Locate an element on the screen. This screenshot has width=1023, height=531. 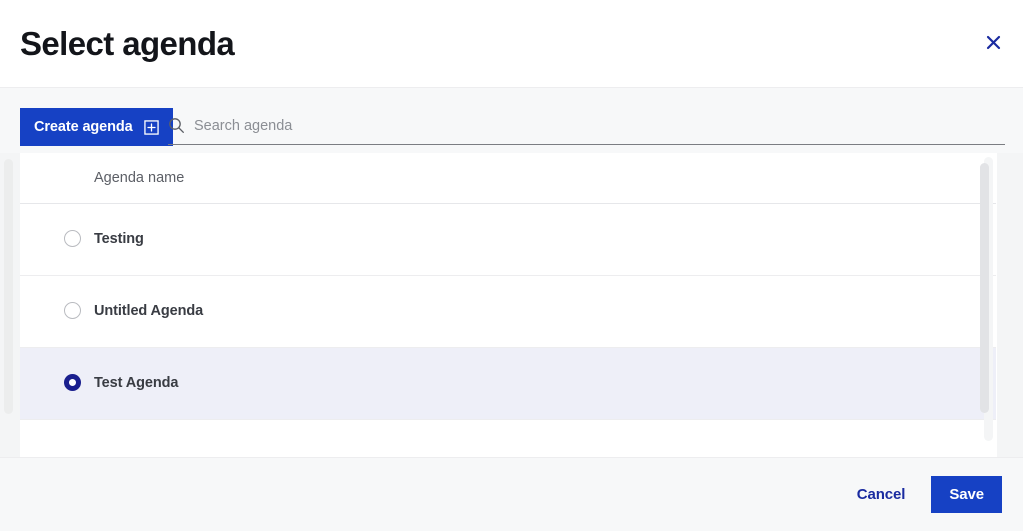
save-button: Save is located at coordinates (966, 494).